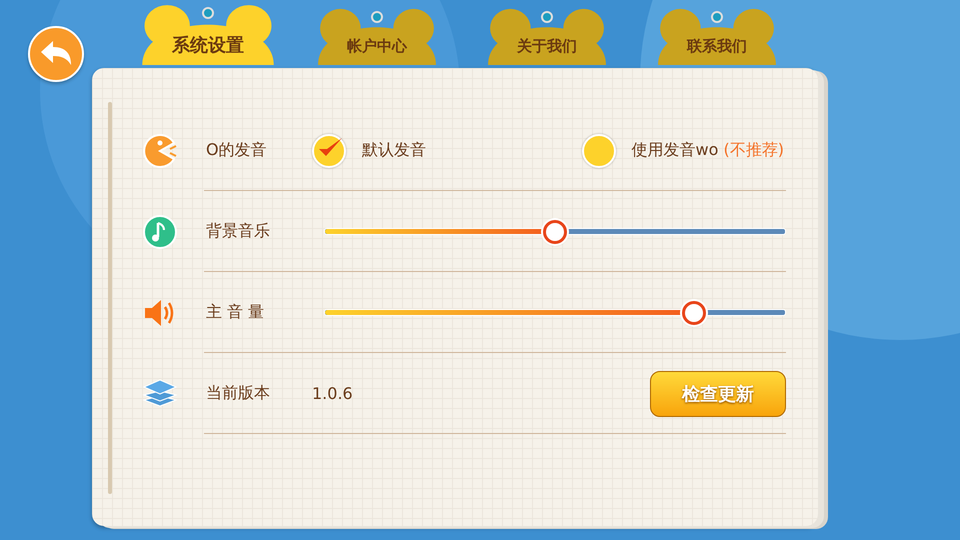  What do you see at coordinates (394, 150) in the screenshot?
I see `option-label: 默认发音` at bounding box center [394, 150].